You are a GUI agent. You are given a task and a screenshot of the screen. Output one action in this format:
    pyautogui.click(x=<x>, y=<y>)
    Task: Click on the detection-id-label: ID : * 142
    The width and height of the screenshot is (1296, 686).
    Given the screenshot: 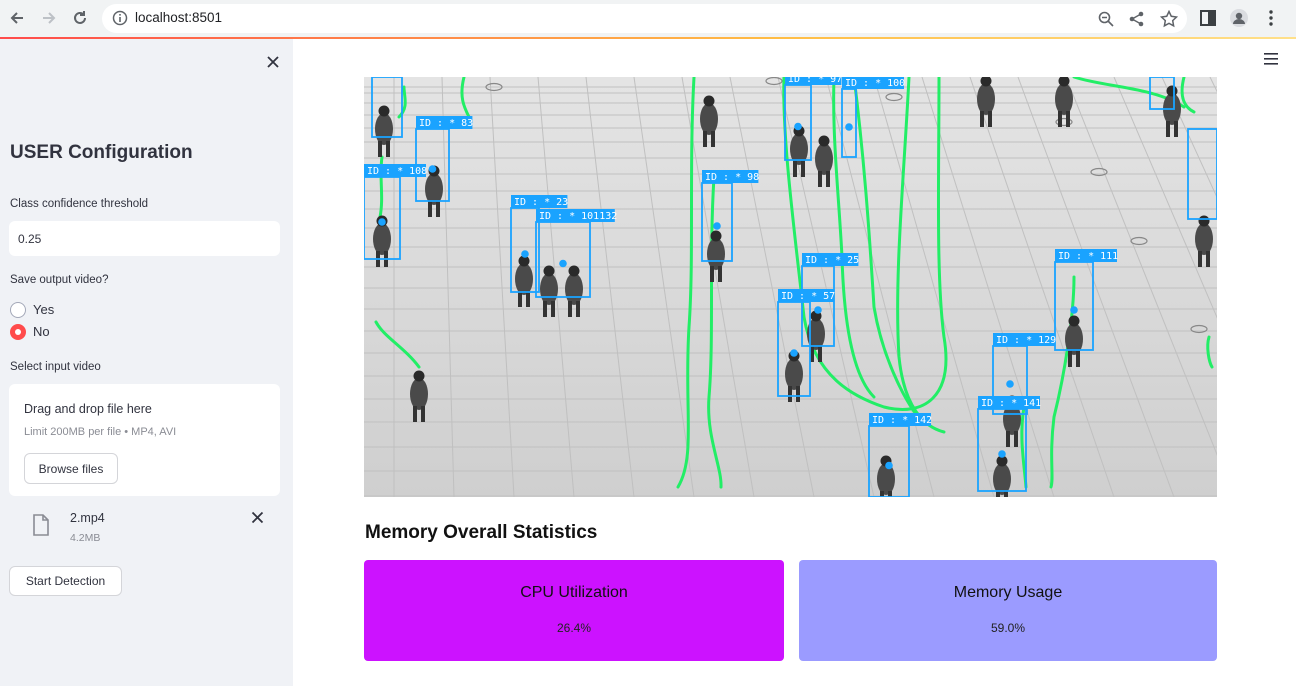 What is the action you would take?
    pyautogui.click(x=902, y=420)
    